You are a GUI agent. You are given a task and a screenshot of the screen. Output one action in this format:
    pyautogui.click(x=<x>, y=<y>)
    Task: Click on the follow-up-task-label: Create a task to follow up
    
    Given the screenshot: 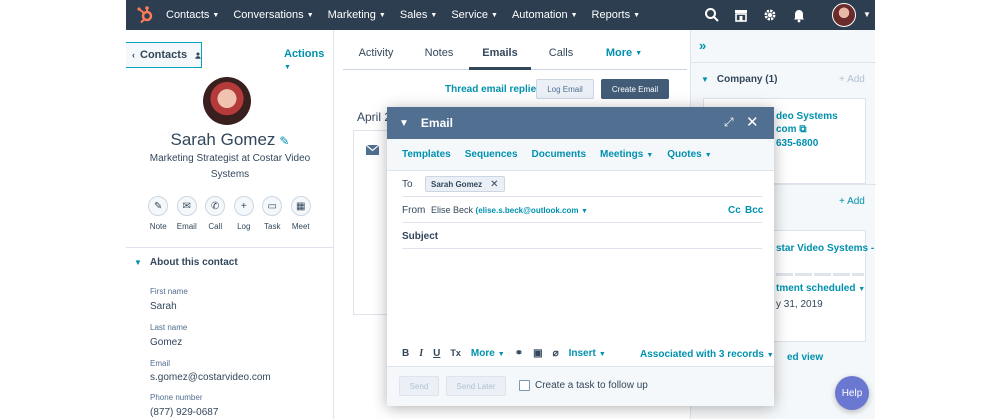 What is the action you would take?
    pyautogui.click(x=591, y=385)
    